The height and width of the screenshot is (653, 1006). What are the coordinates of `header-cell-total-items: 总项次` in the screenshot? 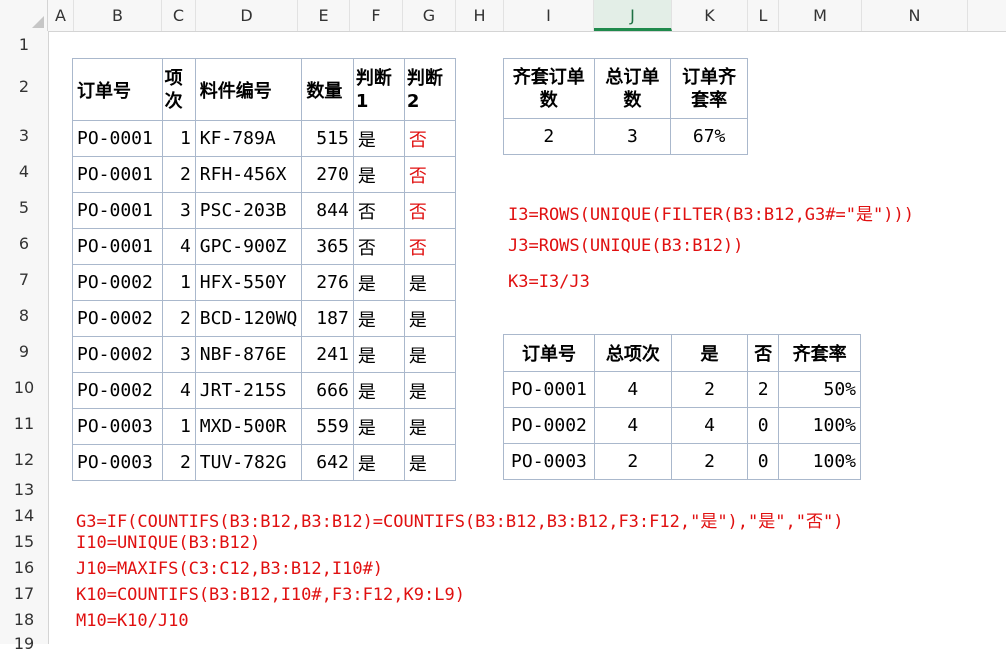 It's located at (632, 353).